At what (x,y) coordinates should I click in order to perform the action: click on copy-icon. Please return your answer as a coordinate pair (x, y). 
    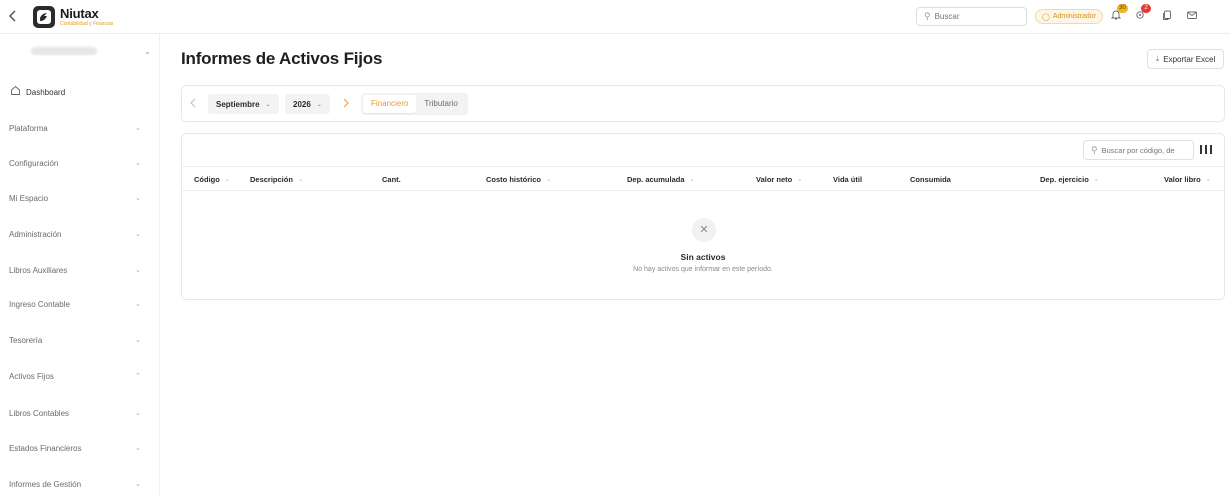
    Looking at the image, I should click on (1167, 15).